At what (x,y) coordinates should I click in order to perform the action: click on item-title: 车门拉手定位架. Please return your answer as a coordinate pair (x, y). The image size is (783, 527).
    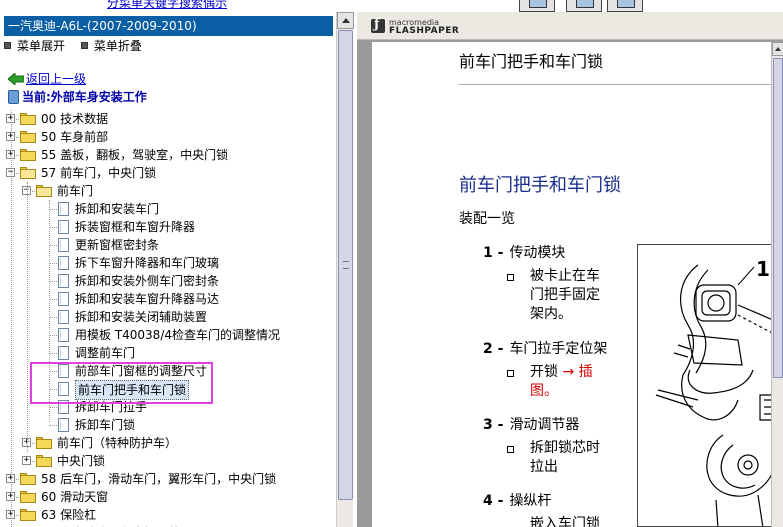
    Looking at the image, I should click on (558, 349).